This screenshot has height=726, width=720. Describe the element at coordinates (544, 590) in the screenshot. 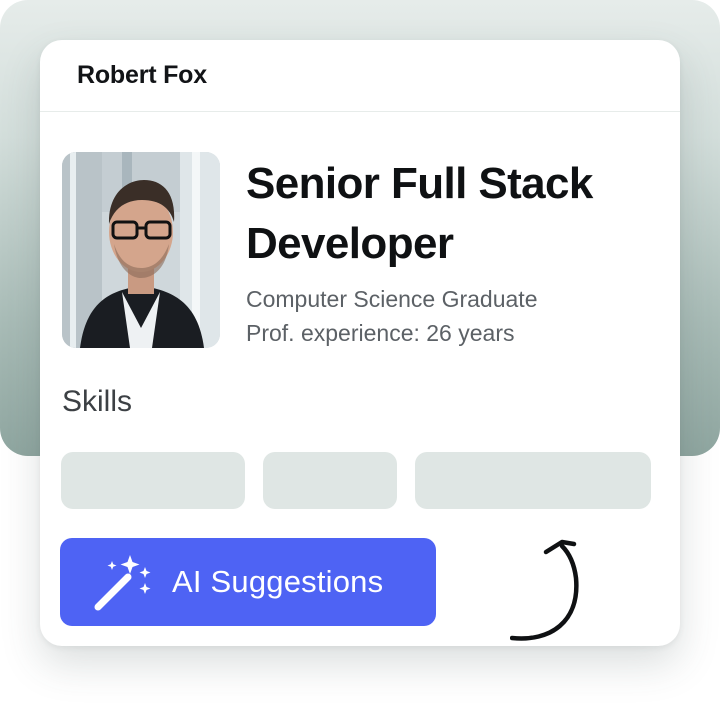

I see `curved-arrow-icon` at that location.